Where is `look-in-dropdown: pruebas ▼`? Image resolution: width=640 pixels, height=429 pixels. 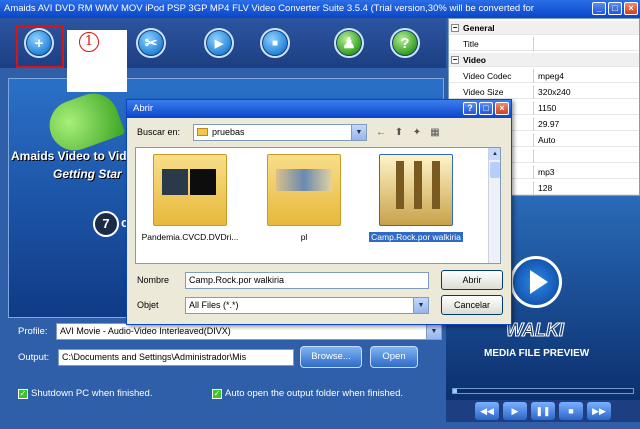
look-in-dropdown: pruebas ▼ is located at coordinates (280, 132).